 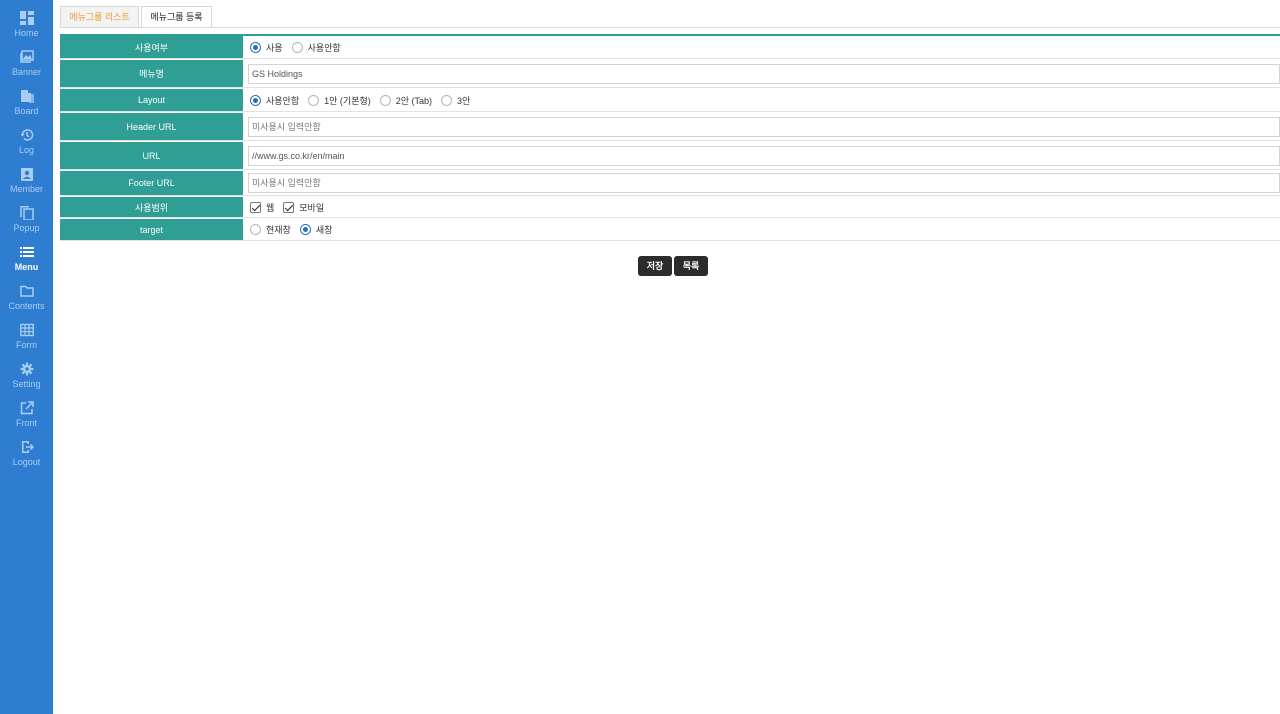 What do you see at coordinates (414, 100) in the screenshot?
I see `radio-label: 2안 (Tab)` at bounding box center [414, 100].